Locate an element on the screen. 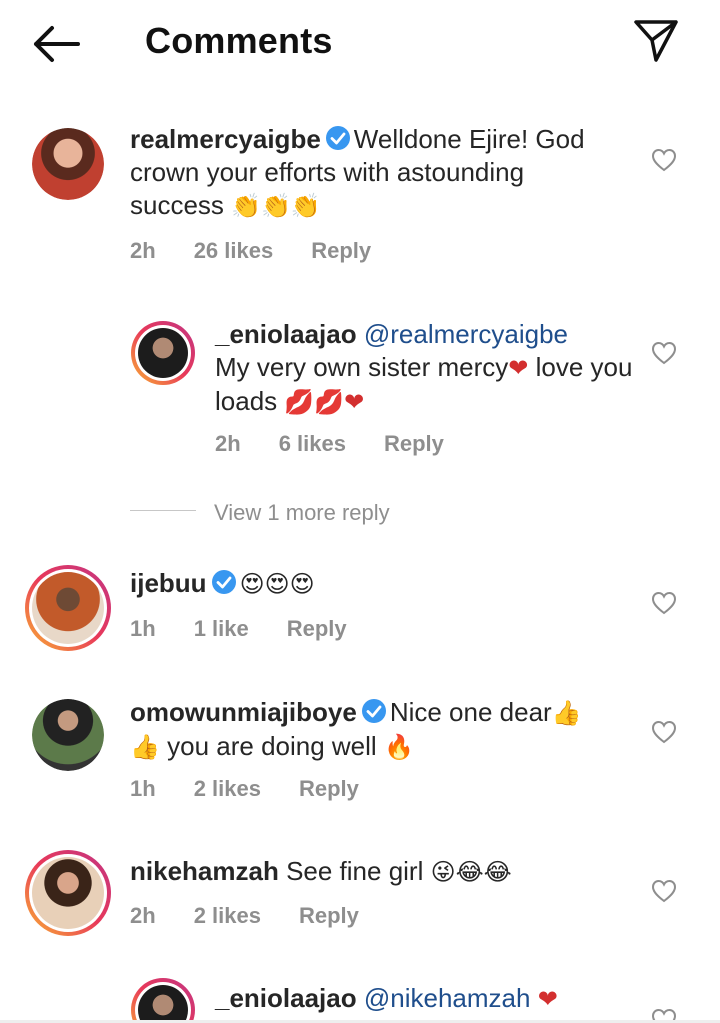 This screenshot has width=720, height=1023. reply-item: _eniolaajao @nikehamzah ❤ is located at coordinates (360, 1000).